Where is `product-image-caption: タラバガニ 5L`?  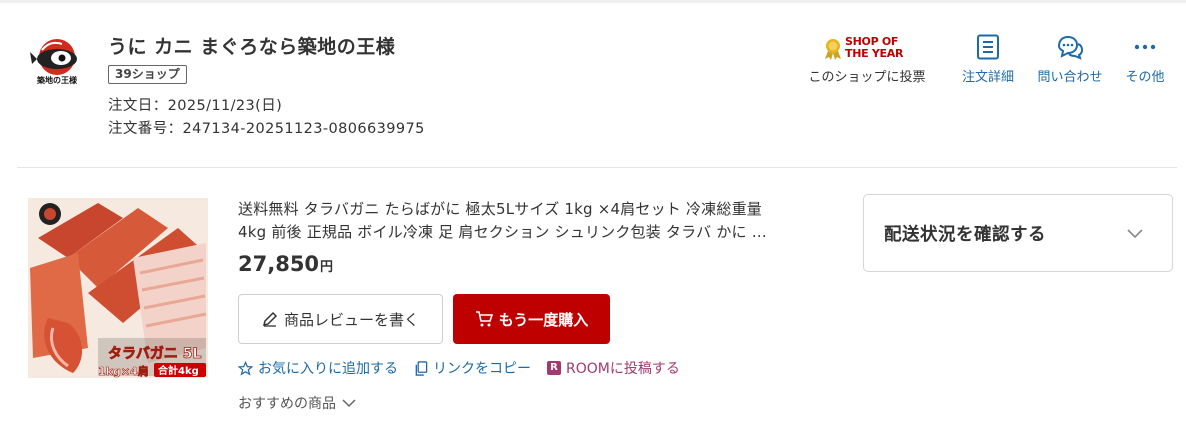 product-image-caption: タラバガニ 5L is located at coordinates (154, 354).